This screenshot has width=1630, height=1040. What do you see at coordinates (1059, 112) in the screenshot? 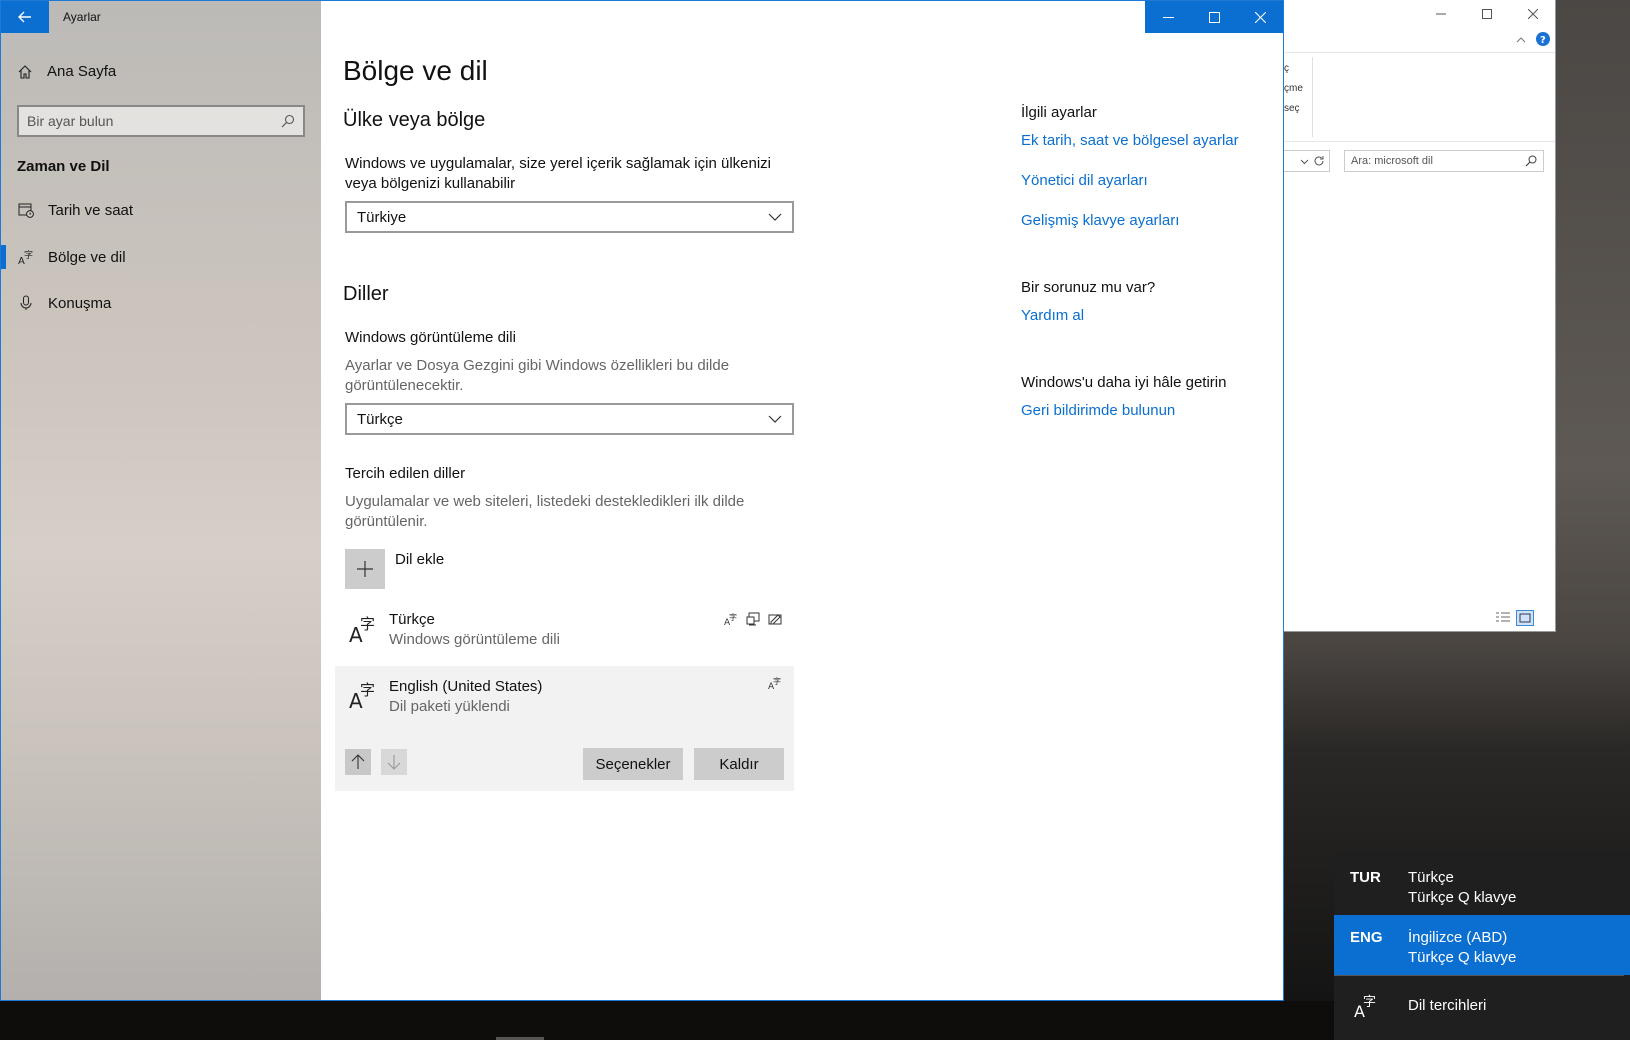
I see `related-settings-heading: İlgili ayarlar` at bounding box center [1059, 112].